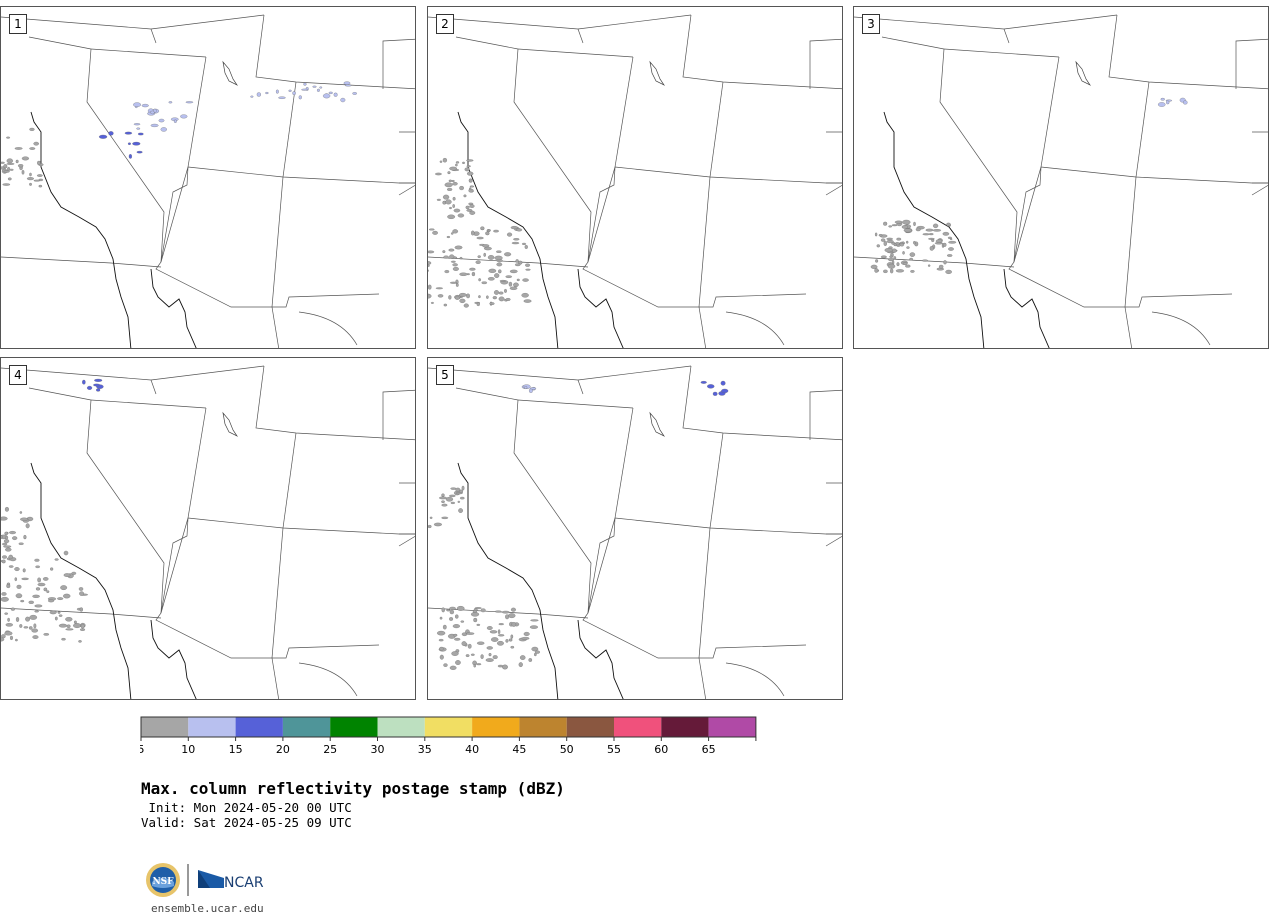 The image size is (1280, 920). Describe the element at coordinates (635, 528) in the screenshot. I see `postage-stamp-panel-5: 5` at that location.